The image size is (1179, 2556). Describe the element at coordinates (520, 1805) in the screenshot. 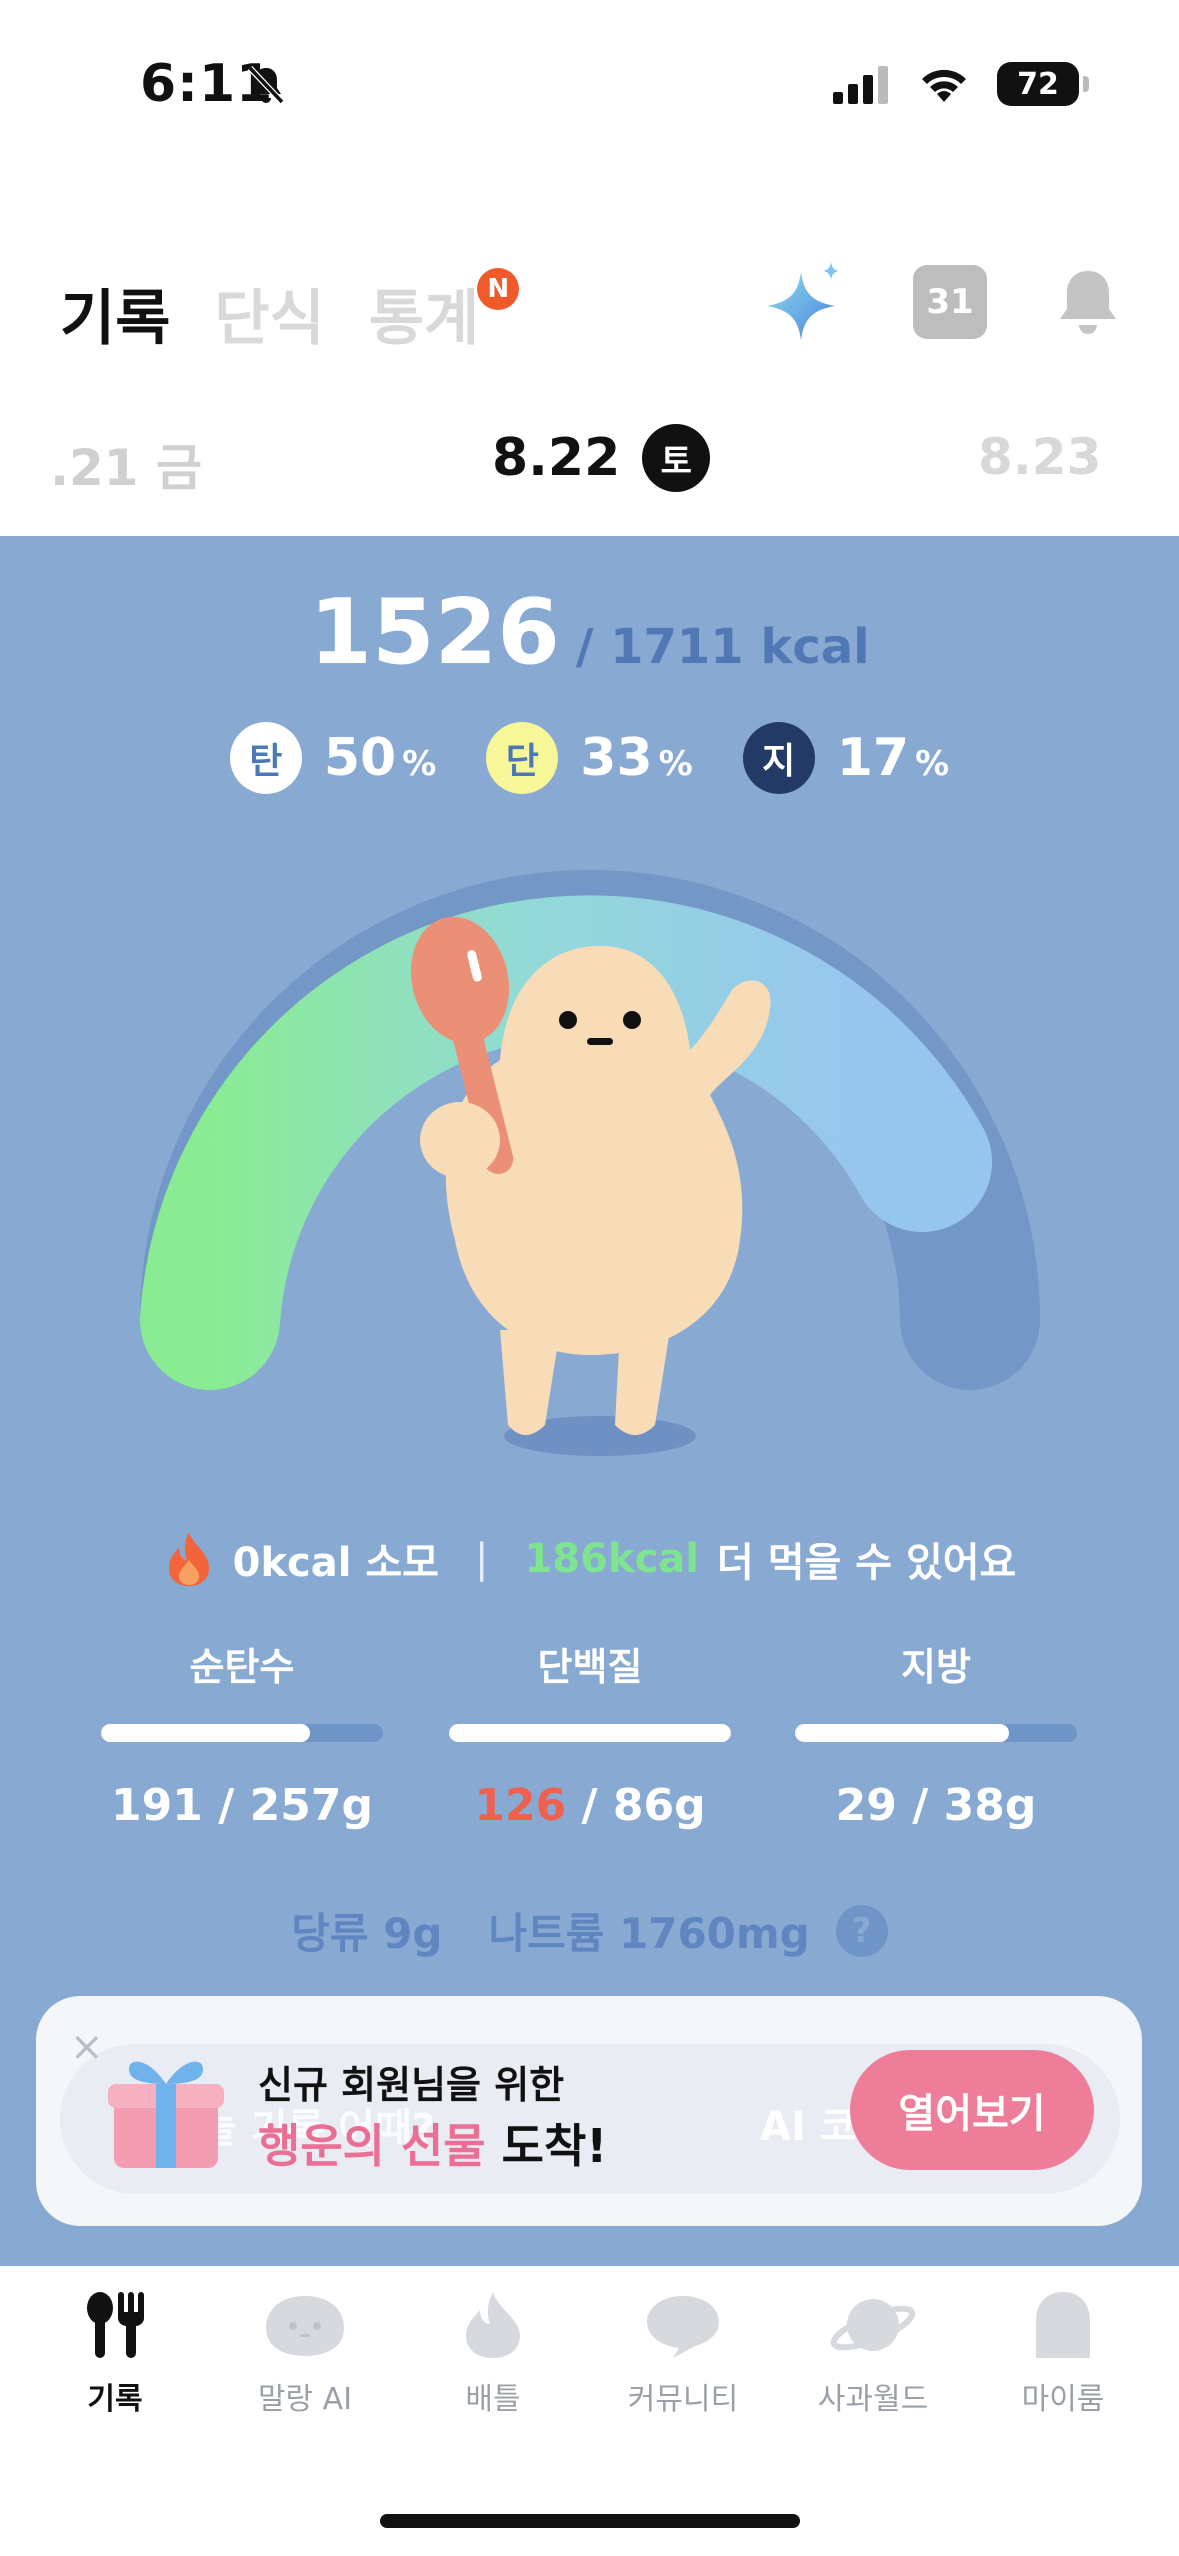

I see `nutrient-current: 126` at that location.